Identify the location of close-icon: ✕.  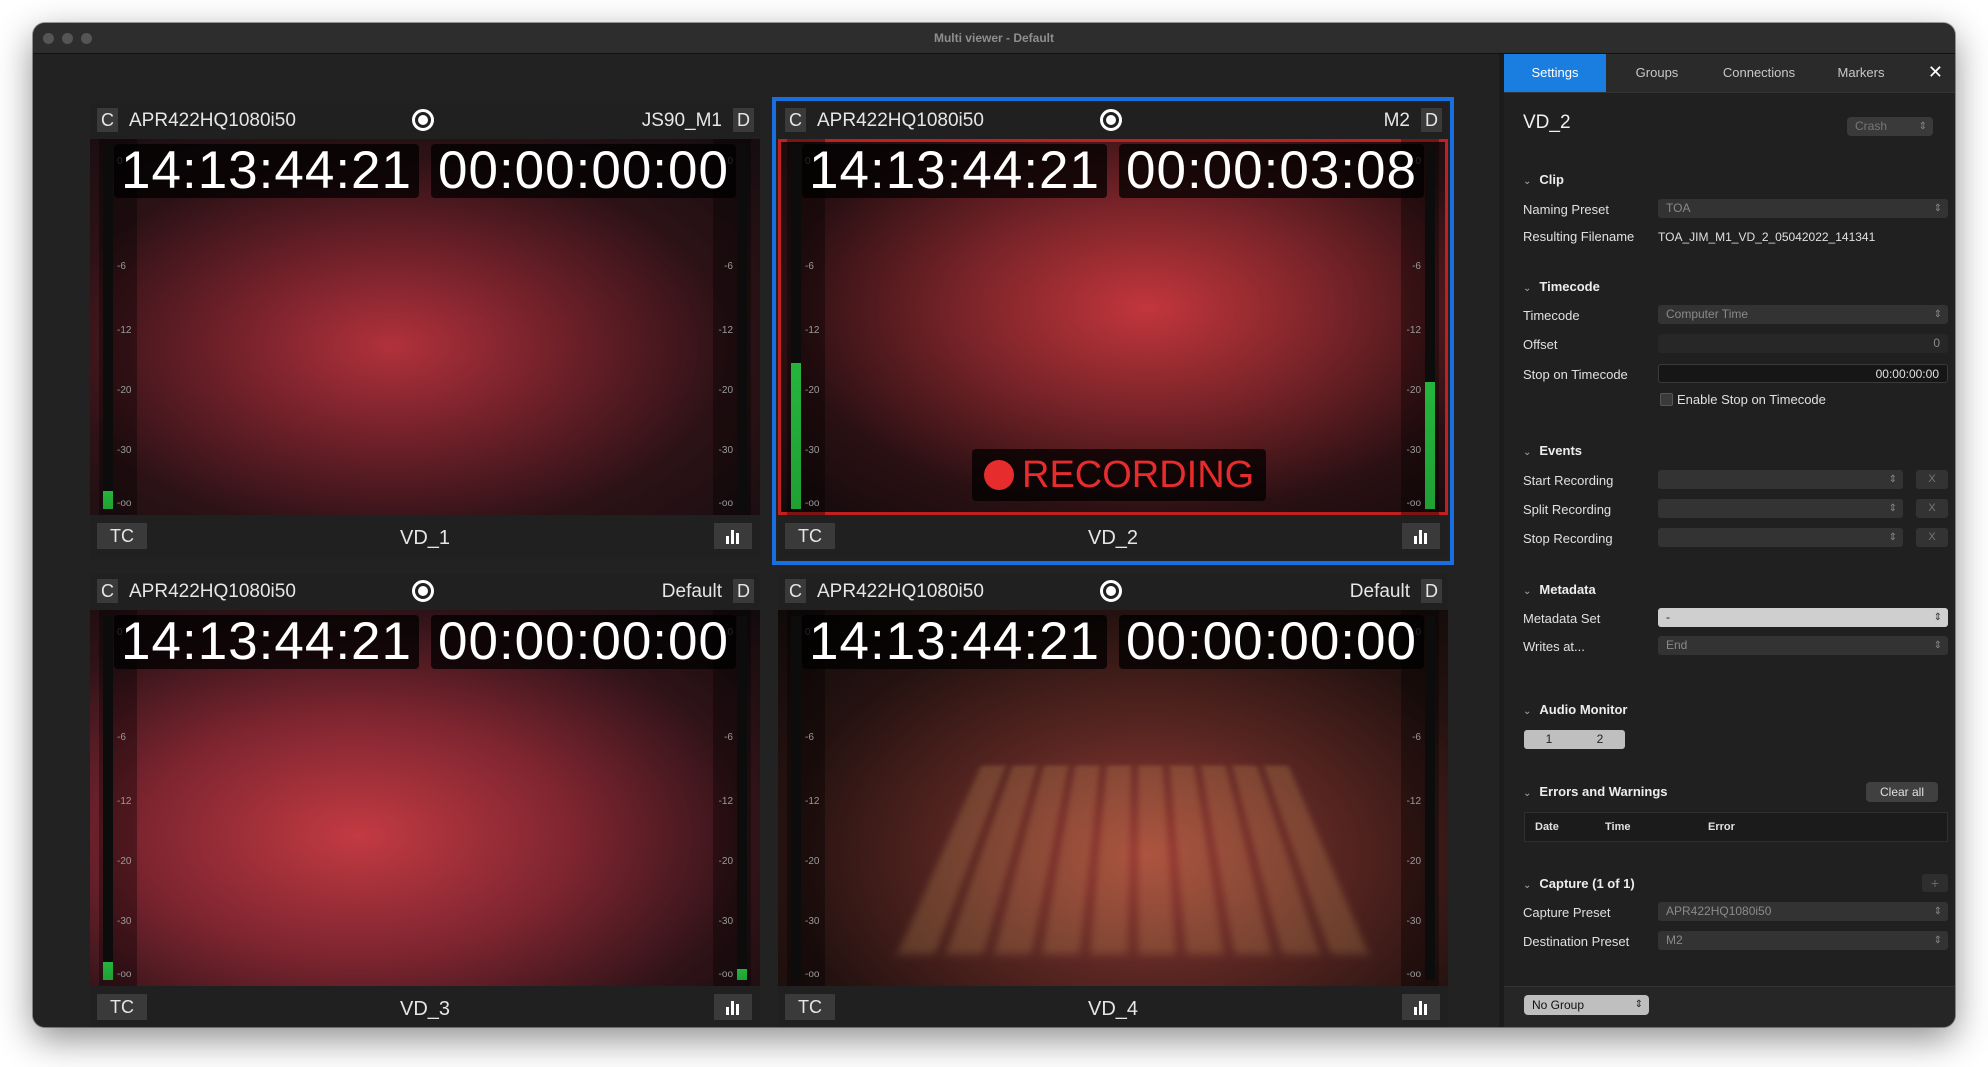
(1935, 72).